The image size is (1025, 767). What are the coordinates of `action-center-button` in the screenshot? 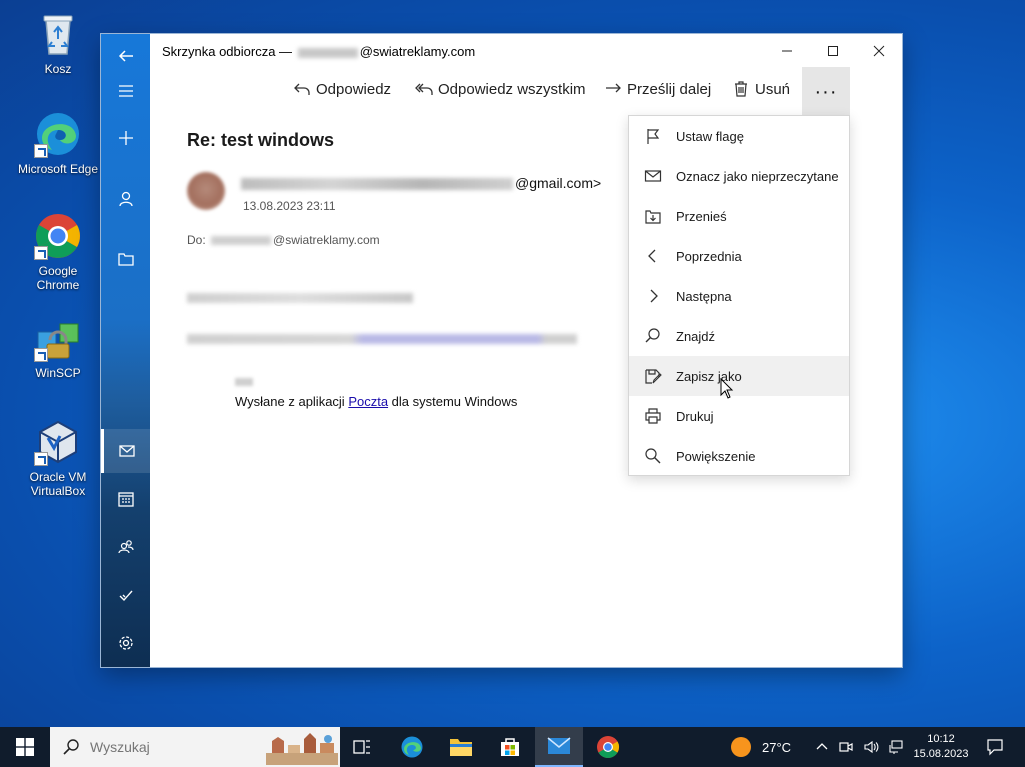 It's located at (995, 747).